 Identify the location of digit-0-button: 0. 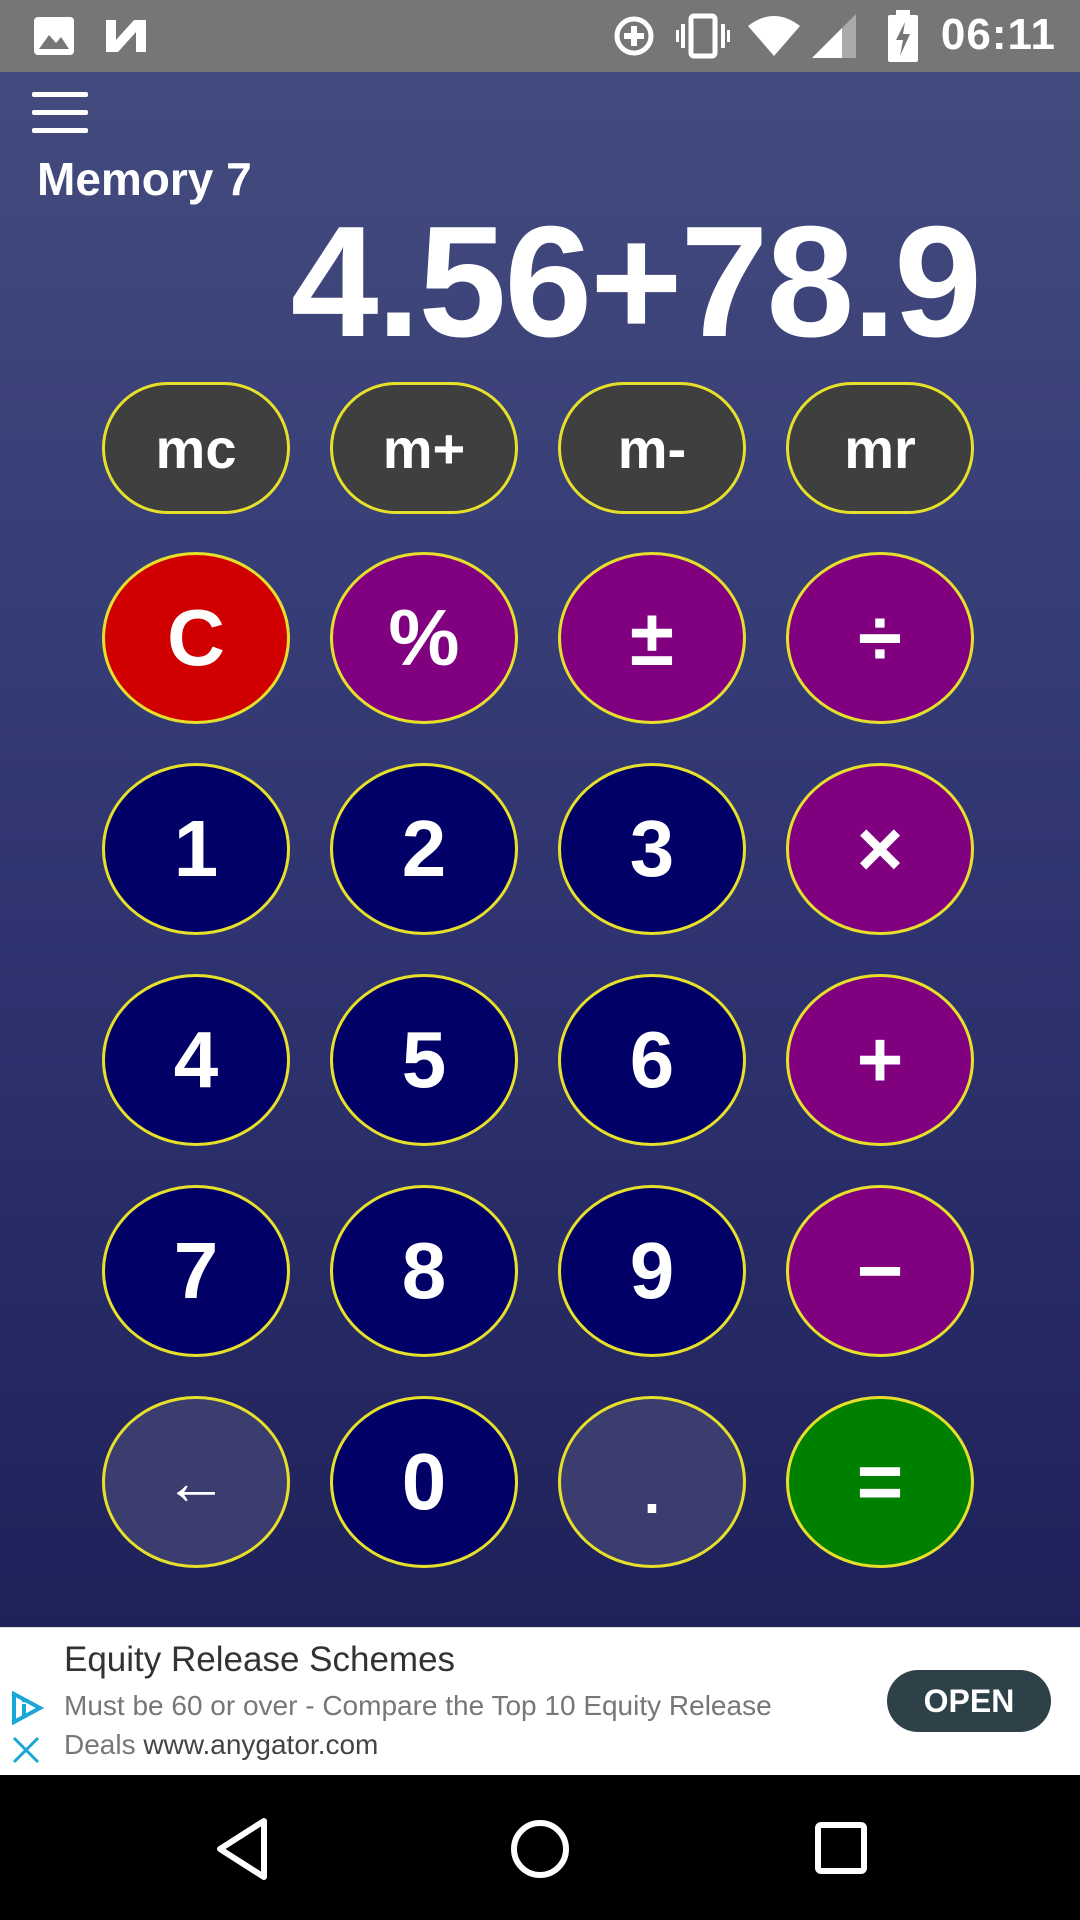
(424, 1482).